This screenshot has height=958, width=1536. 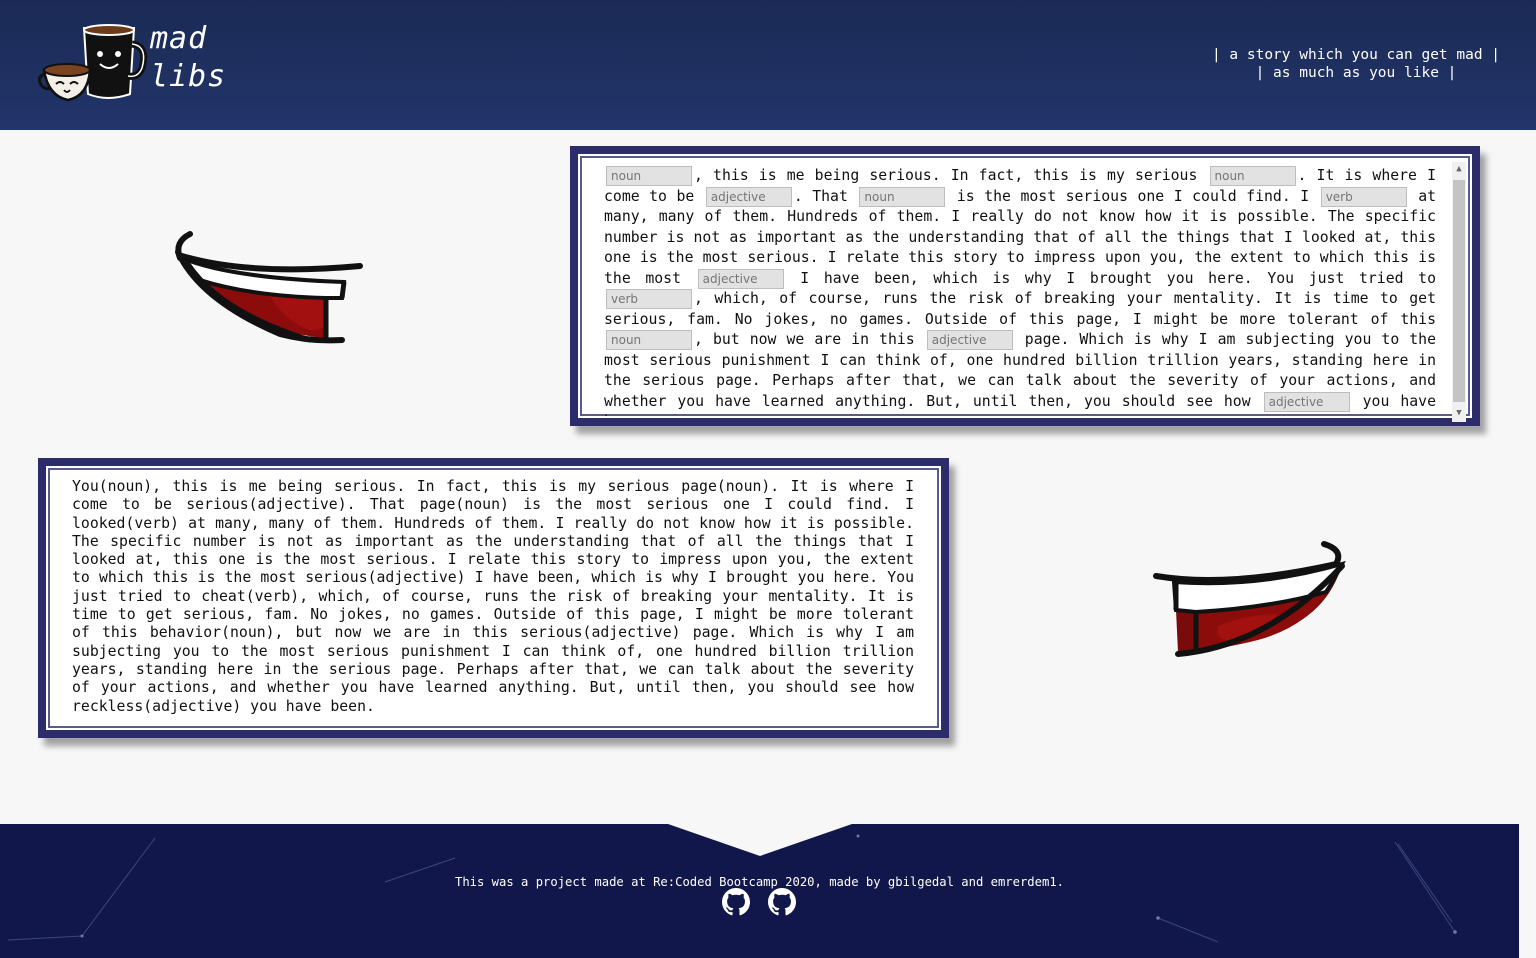 I want to click on tagline-line-1: | a story which you can get mad |, so click(x=1356, y=55).